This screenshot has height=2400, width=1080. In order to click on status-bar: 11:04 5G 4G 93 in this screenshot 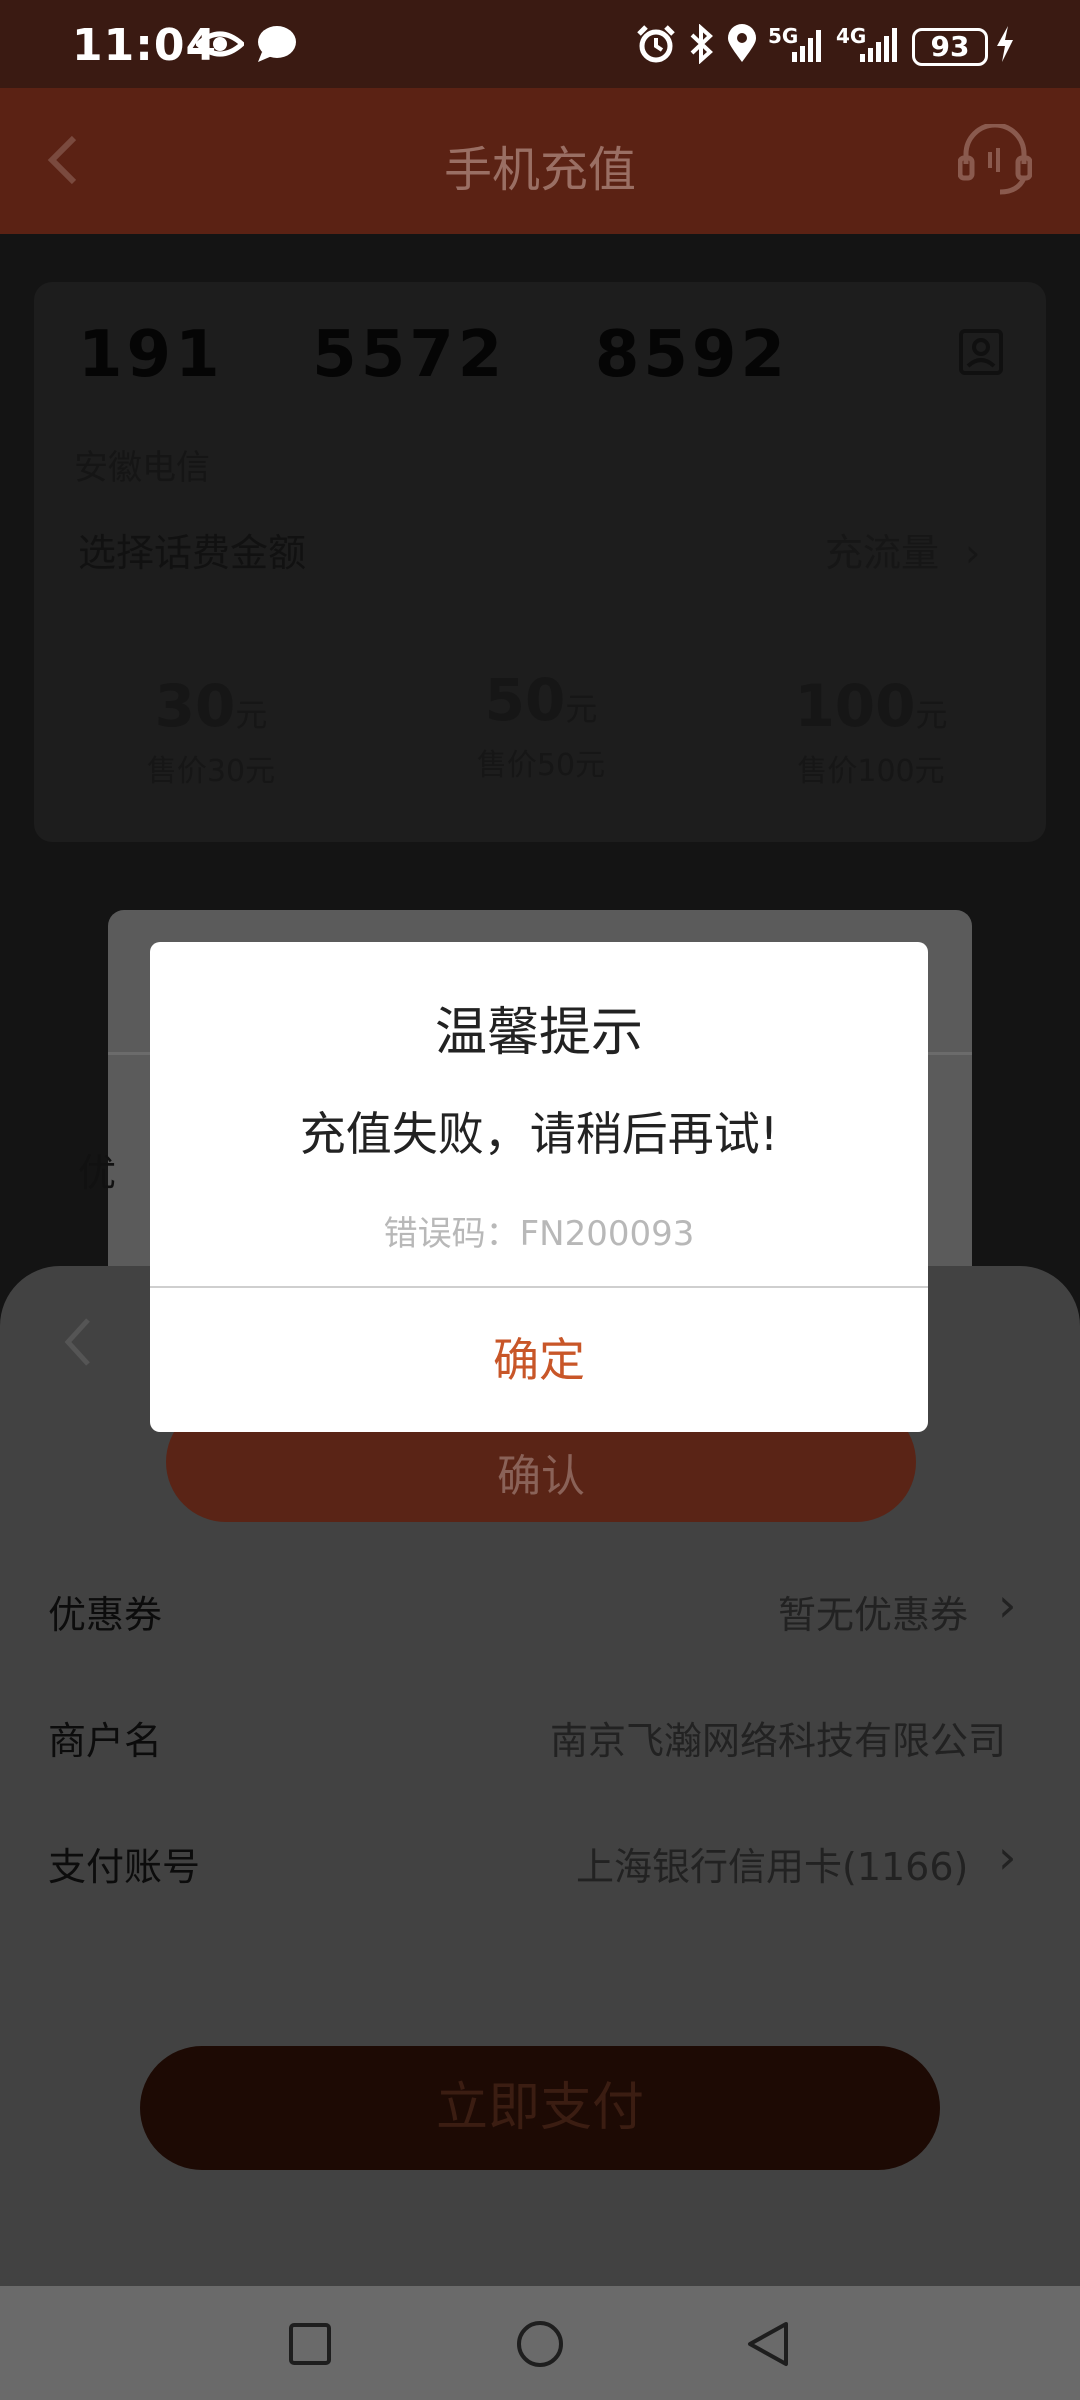, I will do `click(540, 44)`.